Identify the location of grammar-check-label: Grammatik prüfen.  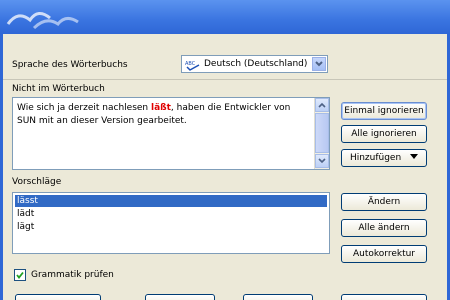
(72, 275).